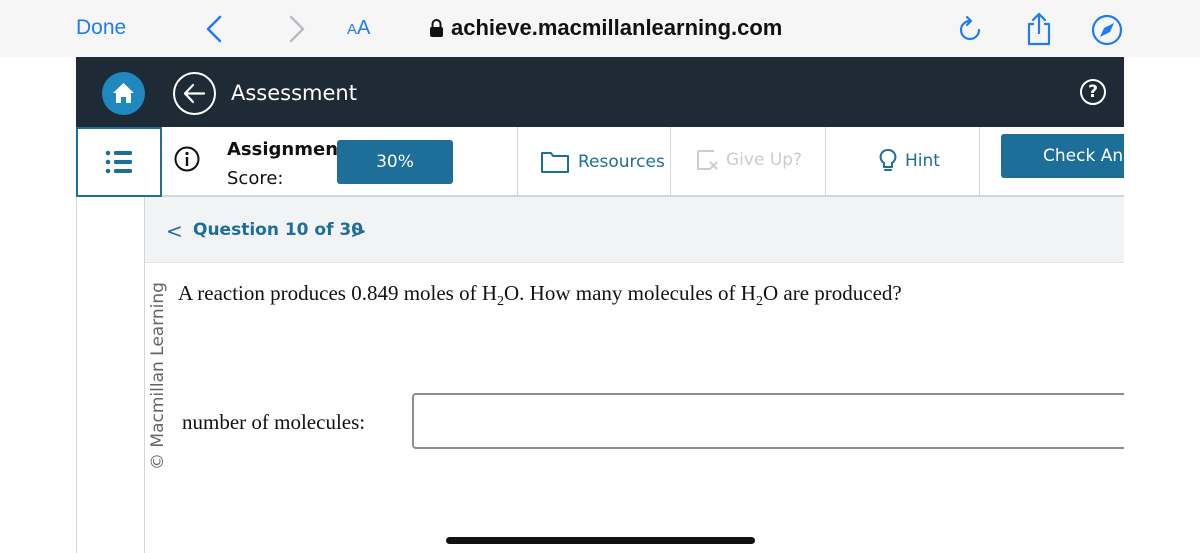 This screenshot has height=553, width=1200. I want to click on list-icon, so click(118, 162).